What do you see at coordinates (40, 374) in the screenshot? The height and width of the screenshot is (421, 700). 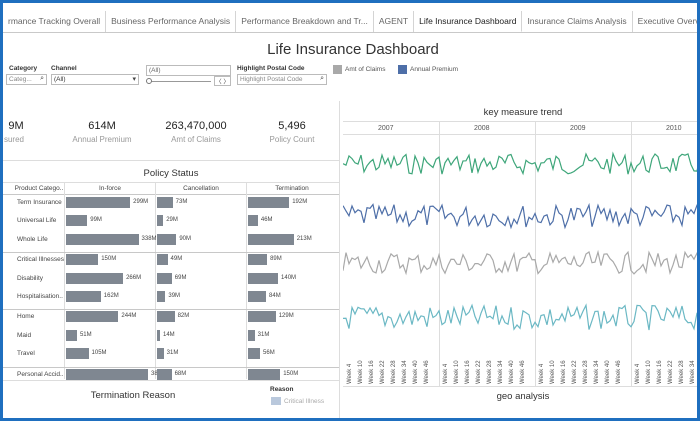 I see `product-category-label: Personal Accid..` at bounding box center [40, 374].